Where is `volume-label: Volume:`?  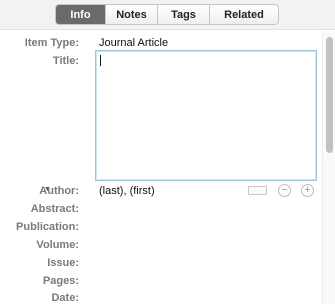 volume-label: Volume: is located at coordinates (57, 245).